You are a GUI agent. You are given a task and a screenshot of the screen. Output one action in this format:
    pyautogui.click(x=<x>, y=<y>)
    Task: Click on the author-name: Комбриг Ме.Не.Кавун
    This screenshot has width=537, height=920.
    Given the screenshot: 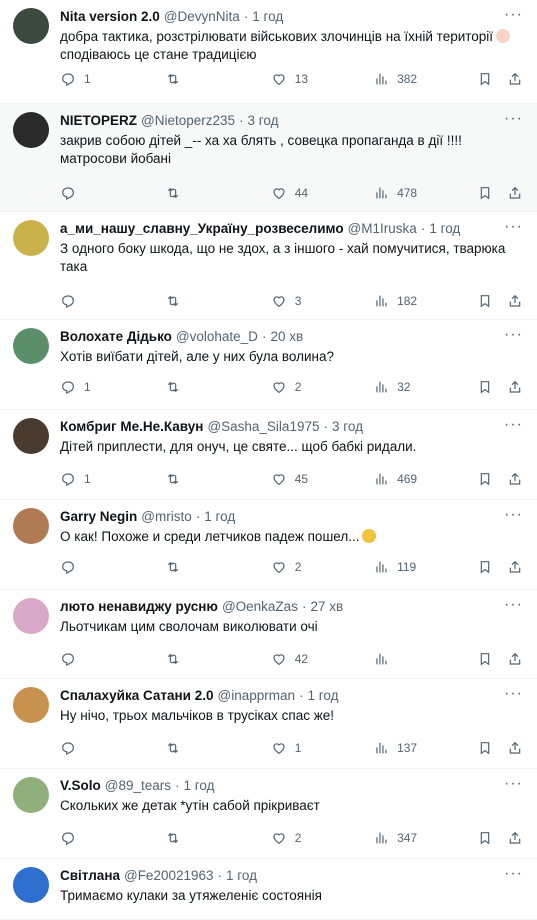 What is the action you would take?
    pyautogui.click(x=131, y=427)
    